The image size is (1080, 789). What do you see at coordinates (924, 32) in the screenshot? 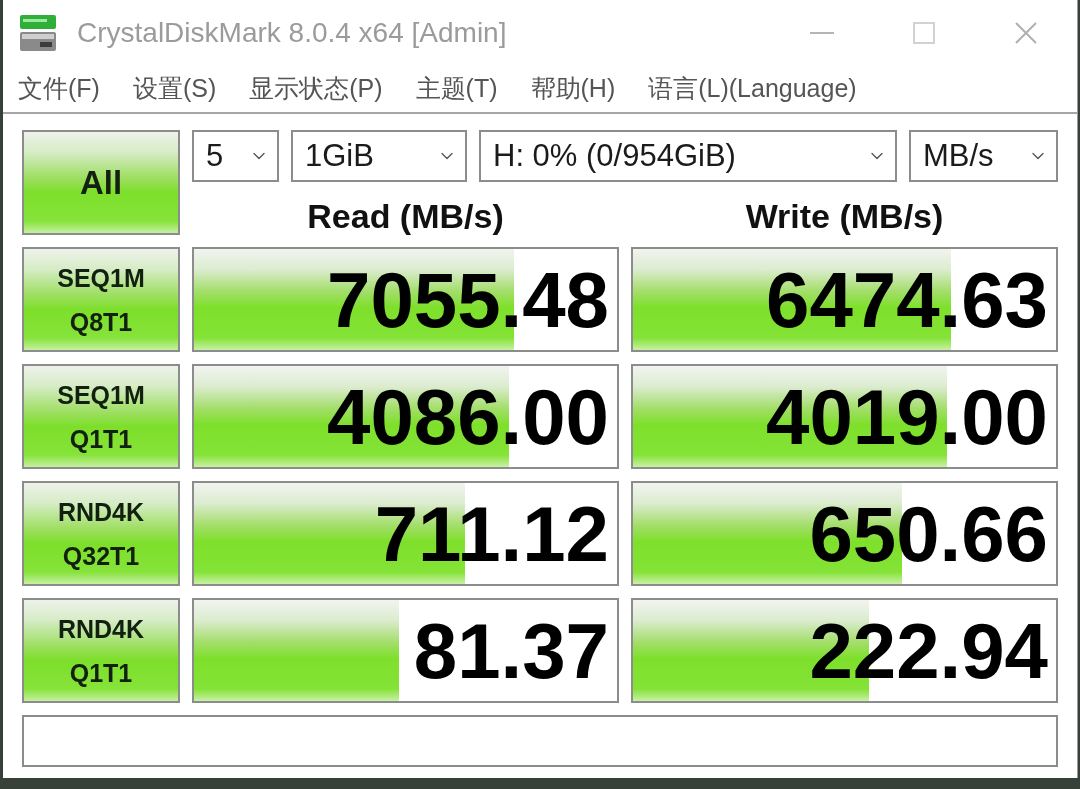
I see `maximize-icon` at bounding box center [924, 32].